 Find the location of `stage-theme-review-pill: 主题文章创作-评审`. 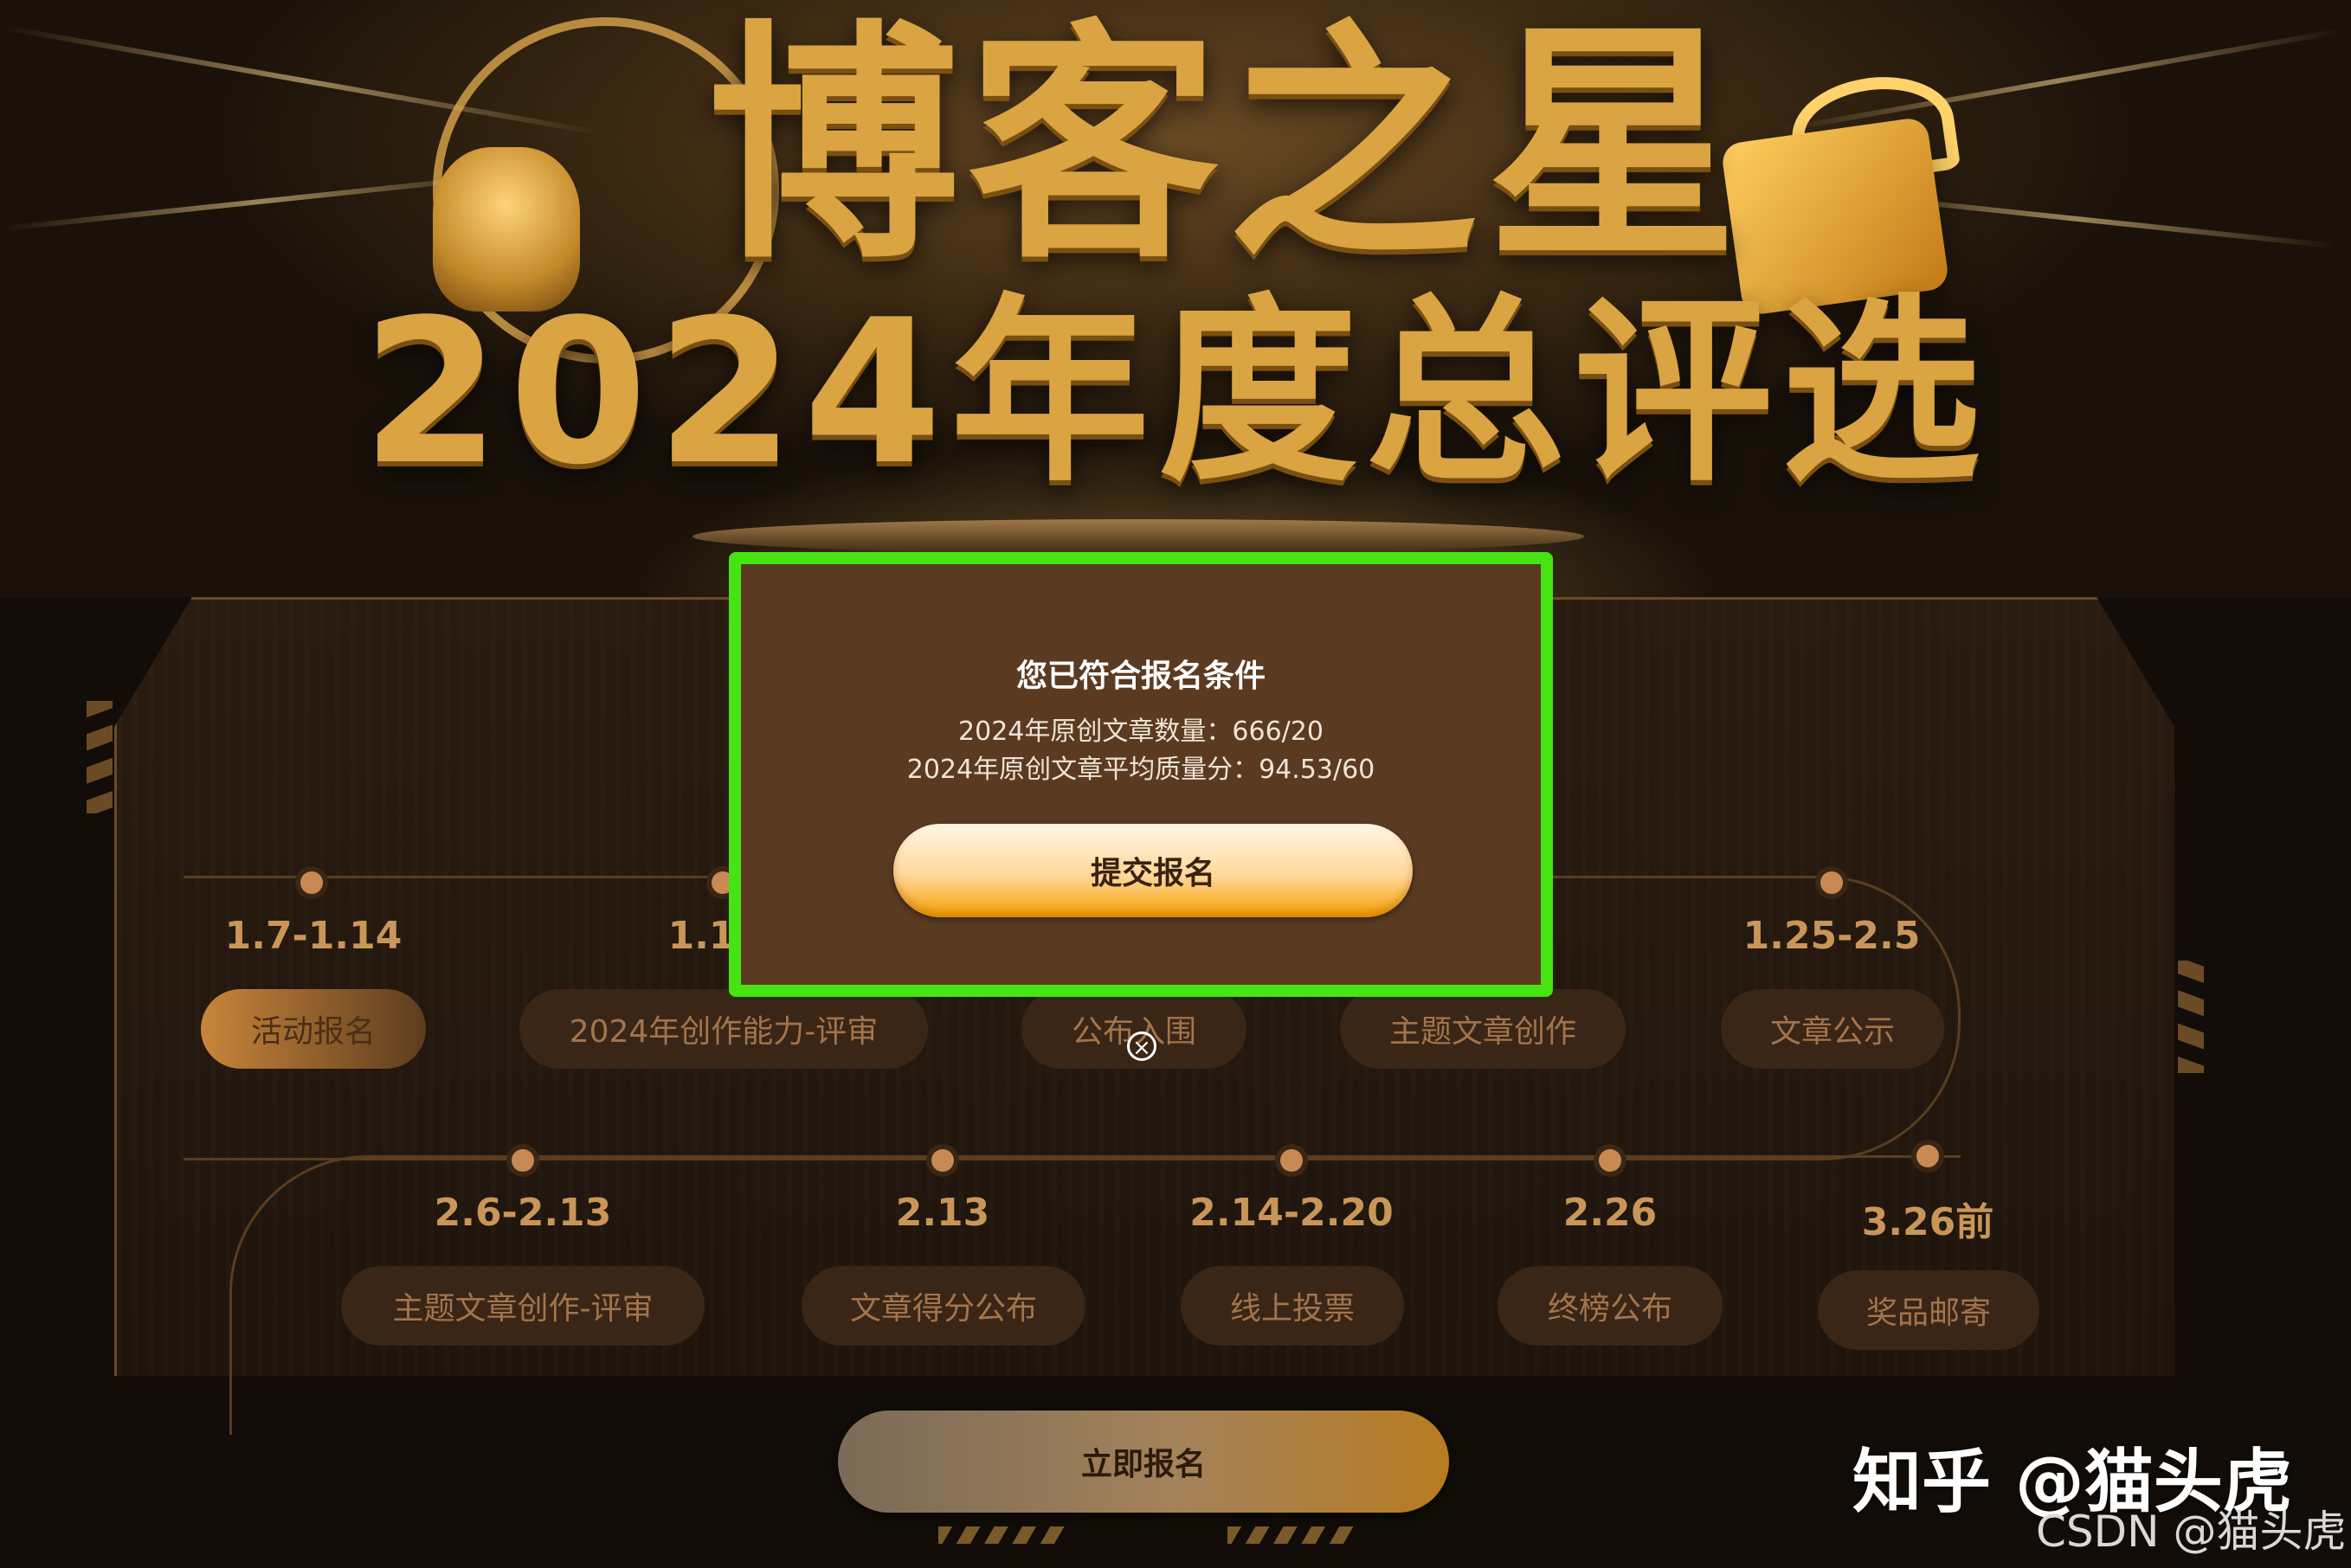

stage-theme-review-pill: 主题文章创作-评审 is located at coordinates (523, 1306).